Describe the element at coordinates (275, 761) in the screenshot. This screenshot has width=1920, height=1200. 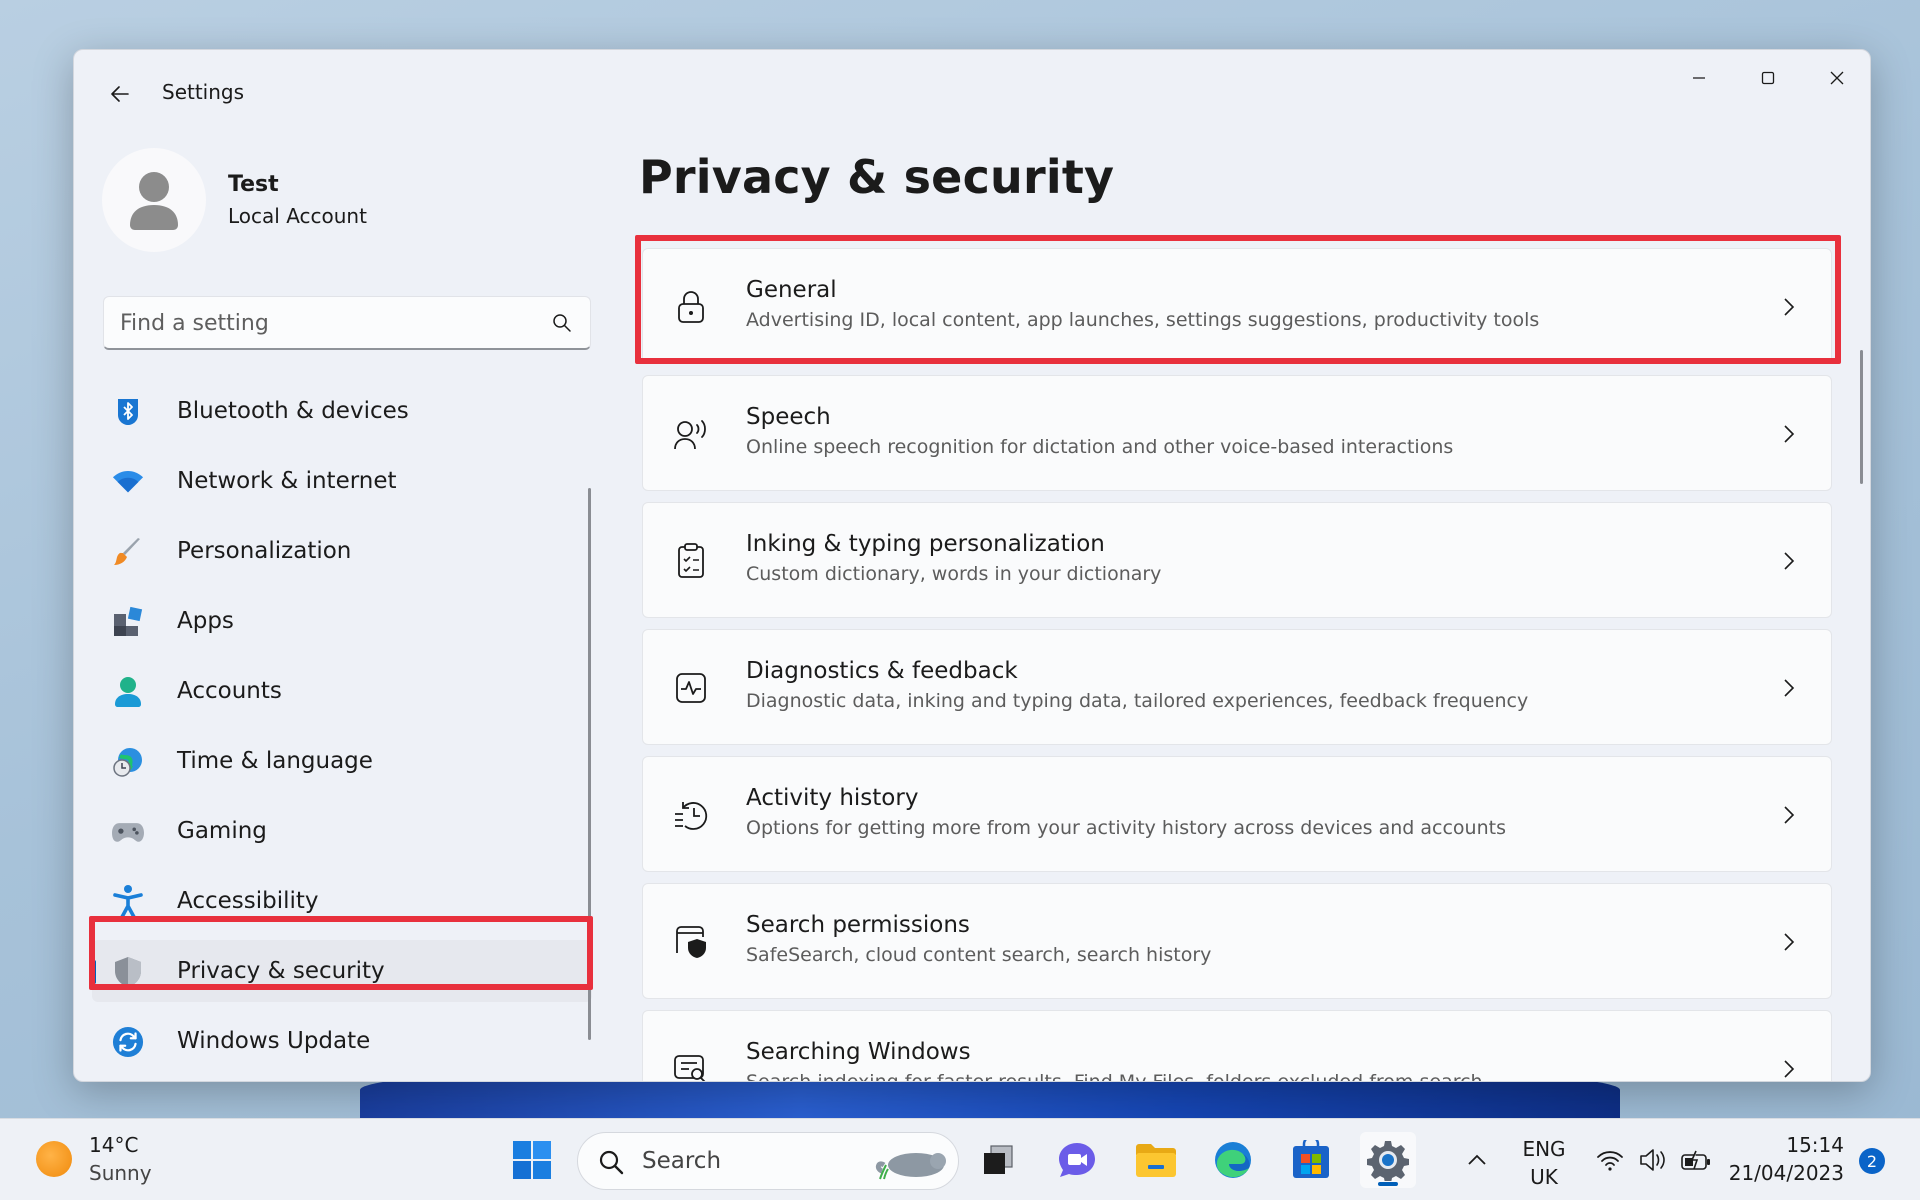
I see `sidebar-item-label: Time & language` at that location.